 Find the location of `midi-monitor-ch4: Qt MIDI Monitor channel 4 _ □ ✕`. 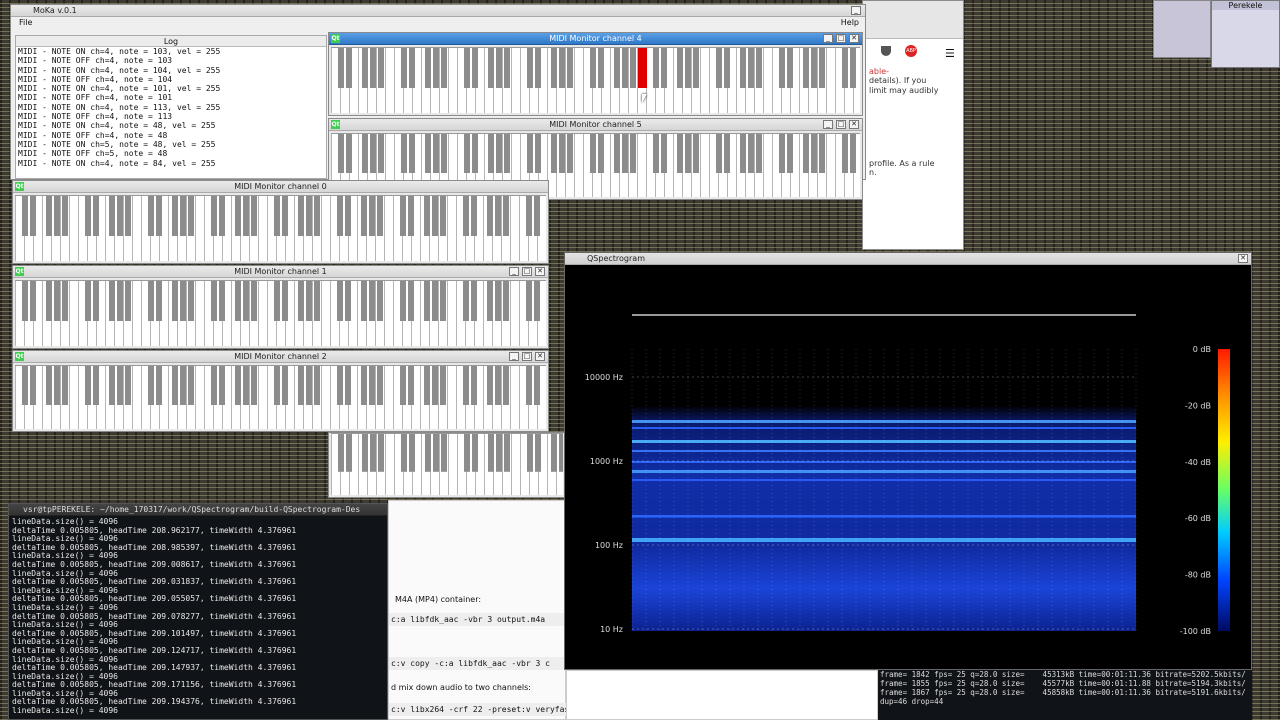

midi-monitor-ch4: Qt MIDI Monitor channel 4 _ □ ✕ is located at coordinates (595, 74).